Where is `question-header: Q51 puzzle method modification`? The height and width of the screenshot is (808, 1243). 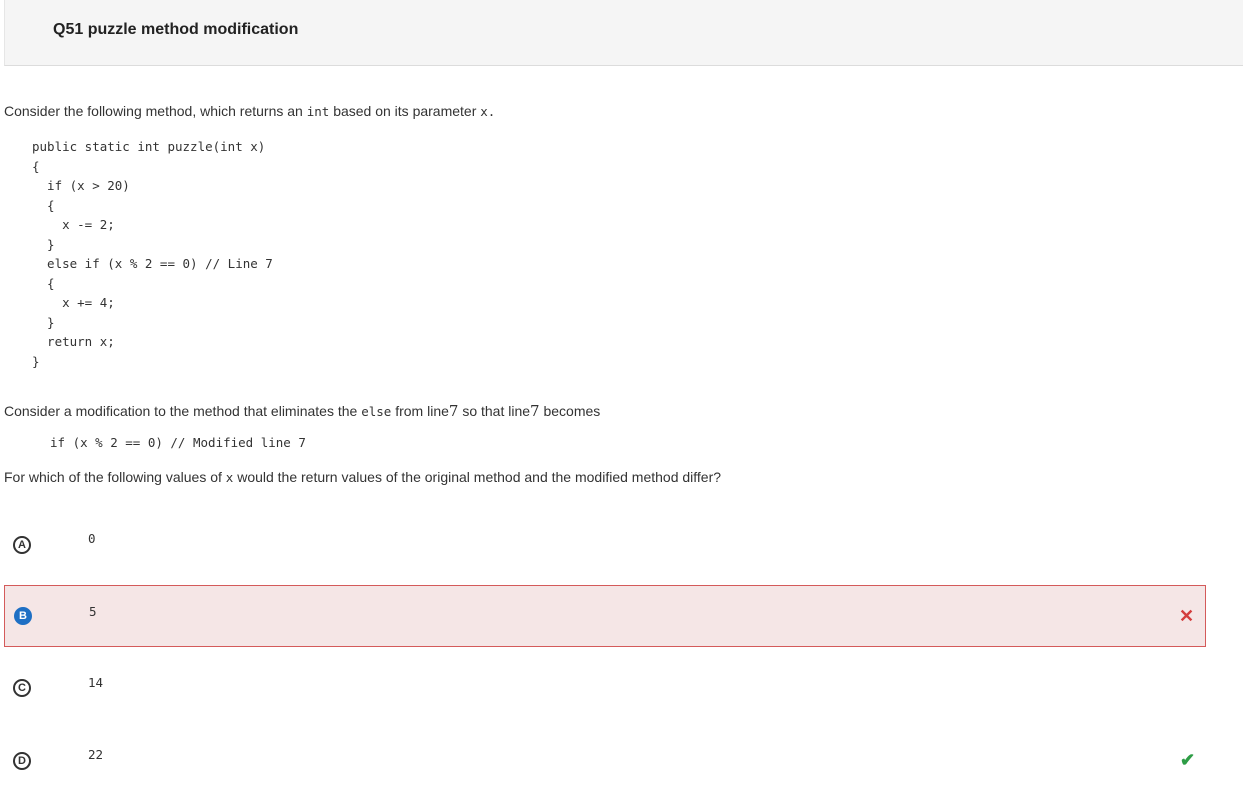
question-header: Q51 puzzle method modification is located at coordinates (623, 33).